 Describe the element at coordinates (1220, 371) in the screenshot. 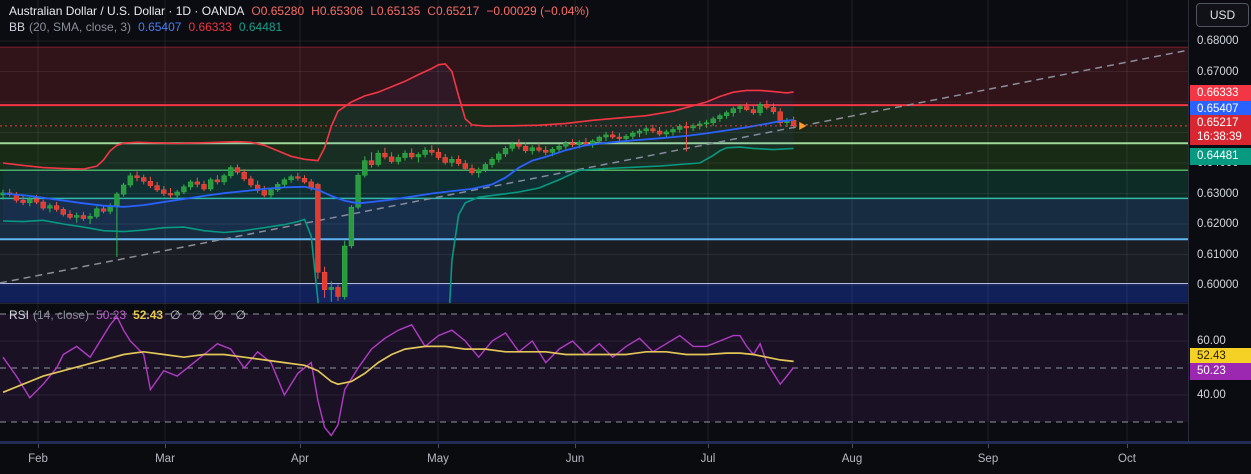

I see `rsi-badge: 50.23` at that location.